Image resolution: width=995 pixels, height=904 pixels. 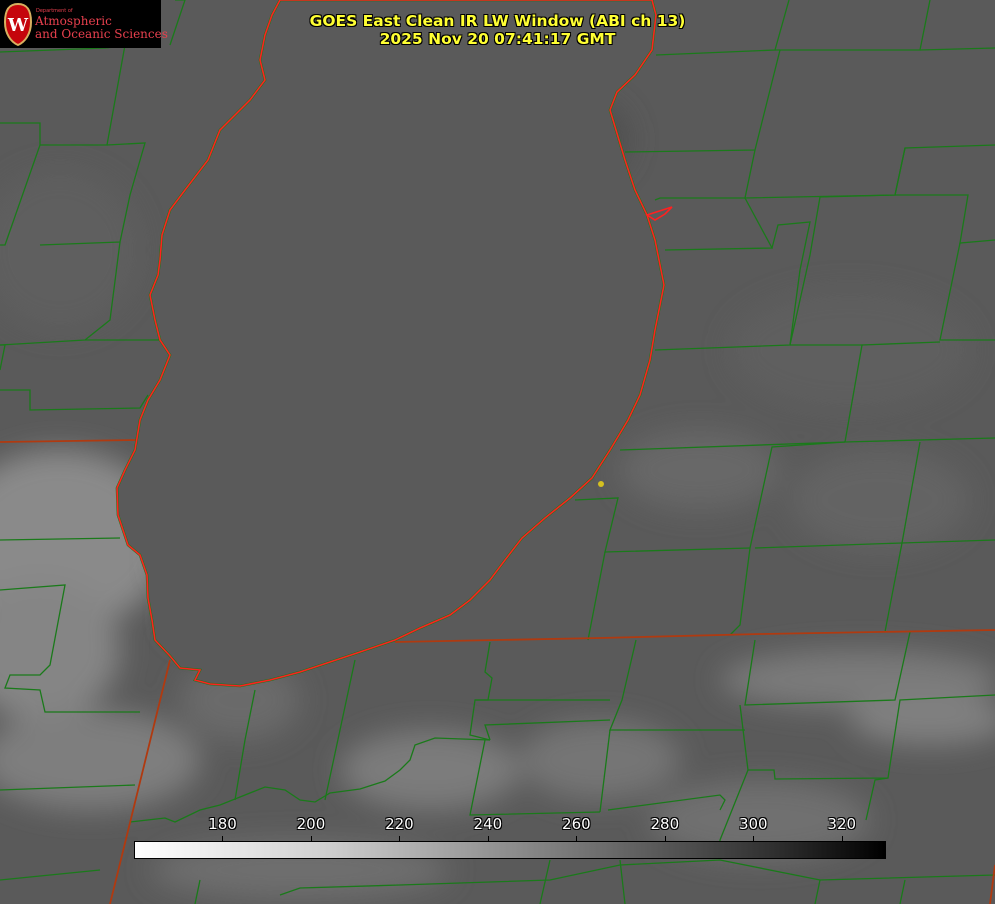 What do you see at coordinates (497, 21) in the screenshot?
I see `image-title: GOES East Clean IR LW Window (ABI ch 13)` at bounding box center [497, 21].